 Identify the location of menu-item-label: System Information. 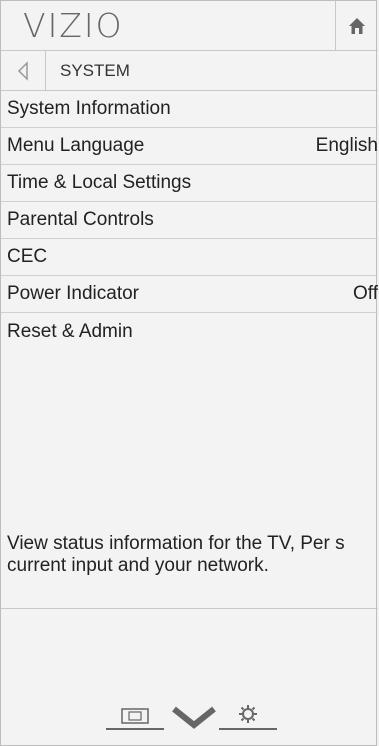
(89, 108).